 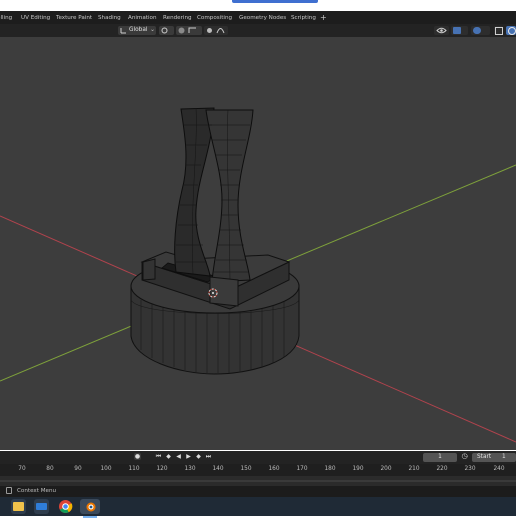 What do you see at coordinates (386, 469) in the screenshot?
I see `frame-tick: 200` at bounding box center [386, 469].